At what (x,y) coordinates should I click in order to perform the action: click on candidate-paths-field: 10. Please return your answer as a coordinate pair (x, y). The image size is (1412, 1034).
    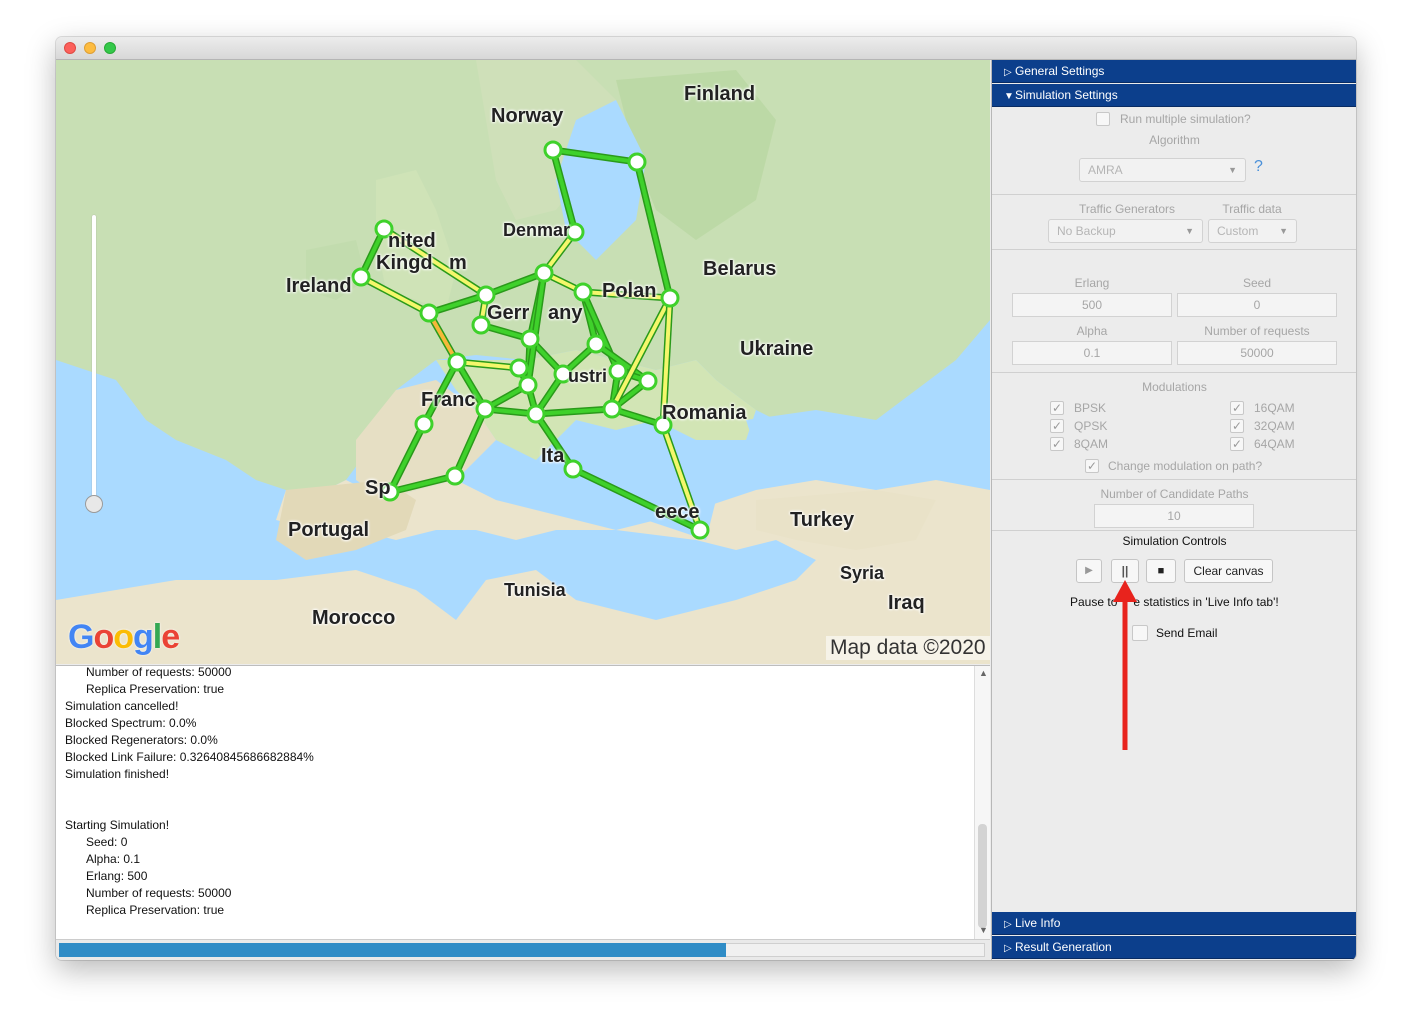
    Looking at the image, I should click on (1174, 516).